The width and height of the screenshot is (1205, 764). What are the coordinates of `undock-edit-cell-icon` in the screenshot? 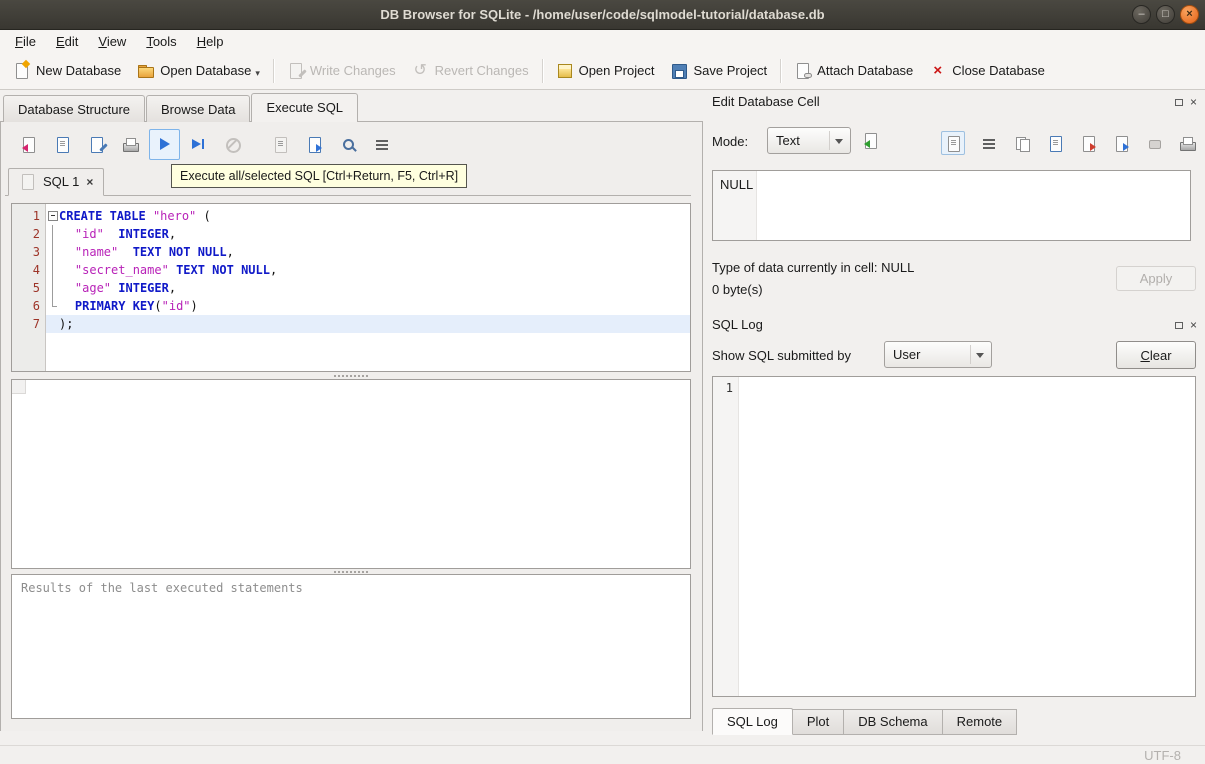 It's located at (1178, 102).